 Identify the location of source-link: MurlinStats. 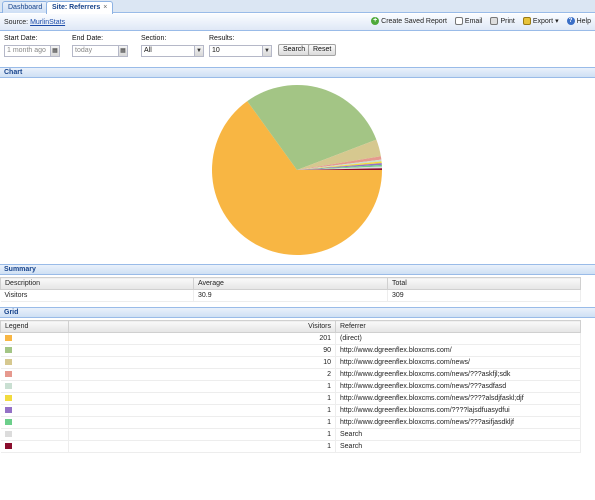
(47, 22).